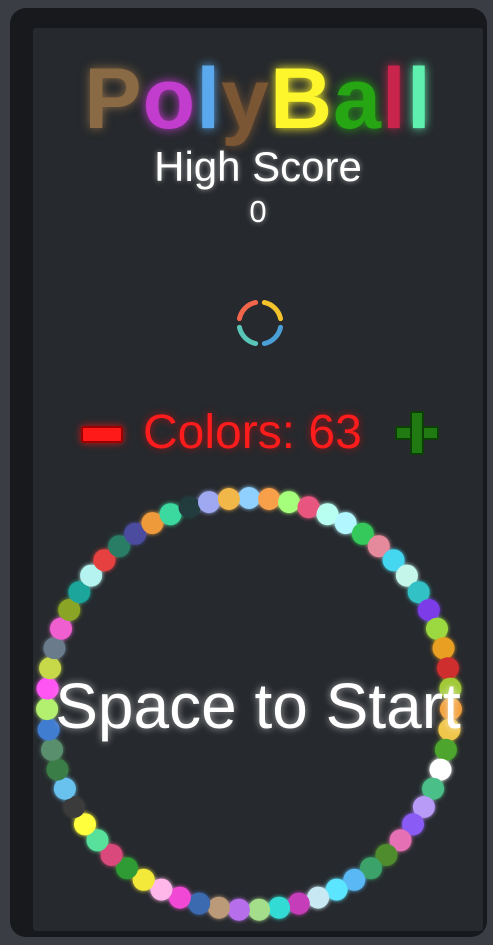  Describe the element at coordinates (260, 323) in the screenshot. I see `color-preview-ring` at that location.